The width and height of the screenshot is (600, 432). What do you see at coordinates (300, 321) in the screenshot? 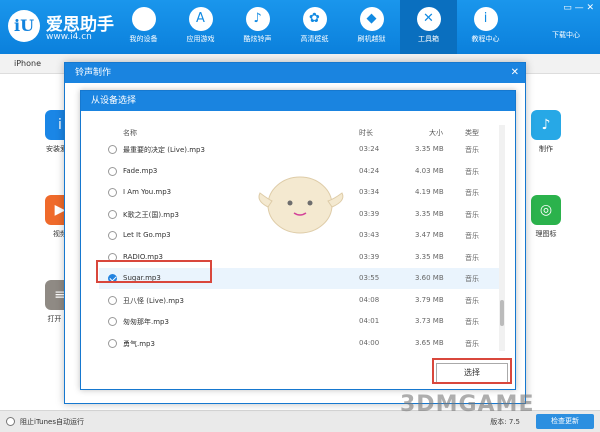
I see `file-row: 匆匆那年.mp3 04:01 3.73 MB 音乐` at bounding box center [300, 321].